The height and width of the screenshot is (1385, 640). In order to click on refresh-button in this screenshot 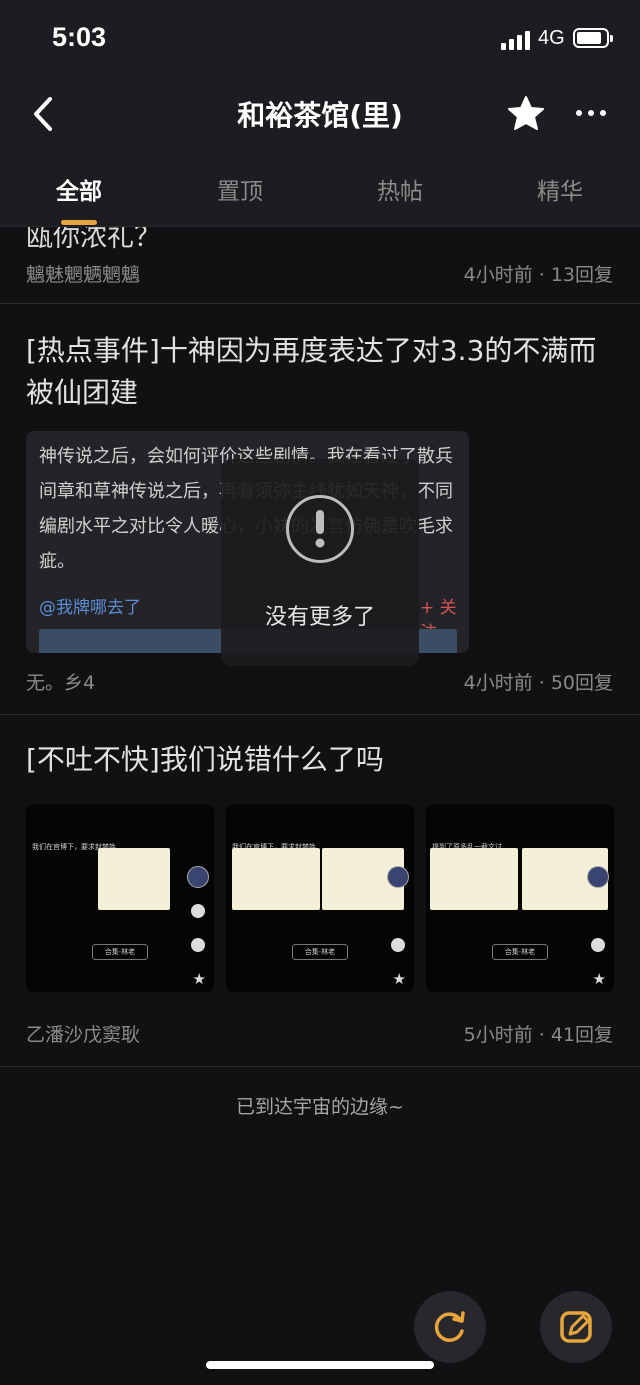, I will do `click(450, 1327)`.